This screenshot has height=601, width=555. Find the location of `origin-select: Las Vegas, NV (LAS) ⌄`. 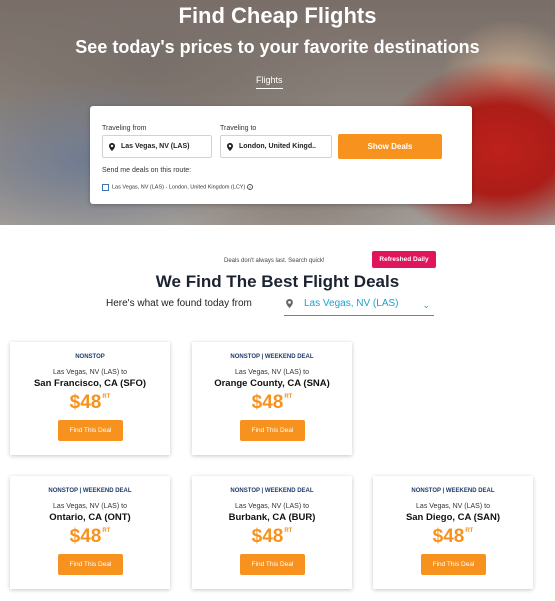

origin-select: Las Vegas, NV (LAS) ⌄ is located at coordinates (359, 306).